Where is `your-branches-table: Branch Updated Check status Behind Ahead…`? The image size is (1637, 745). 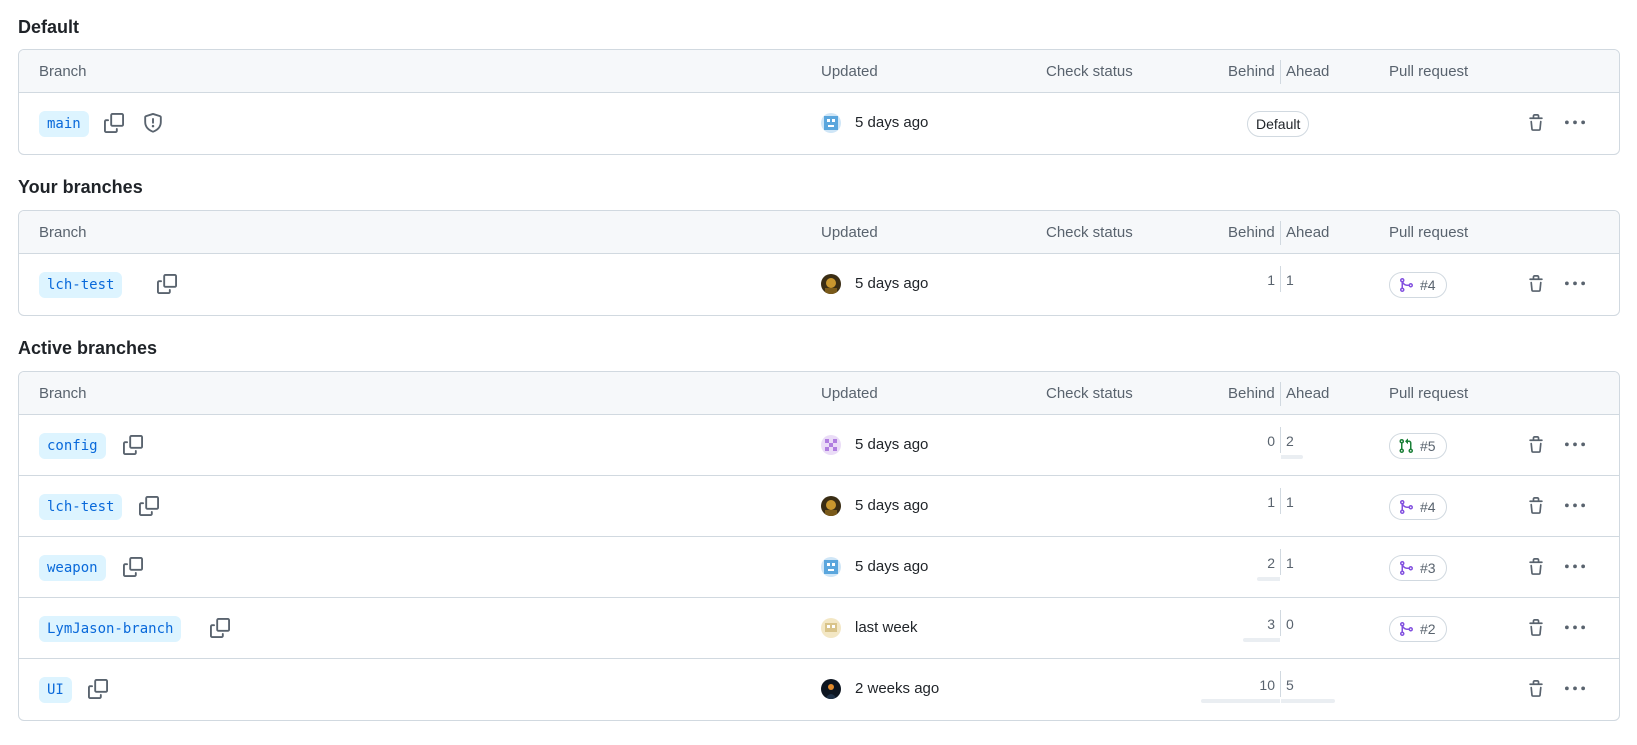 your-branches-table: Branch Updated Check status Behind Ahead… is located at coordinates (819, 263).